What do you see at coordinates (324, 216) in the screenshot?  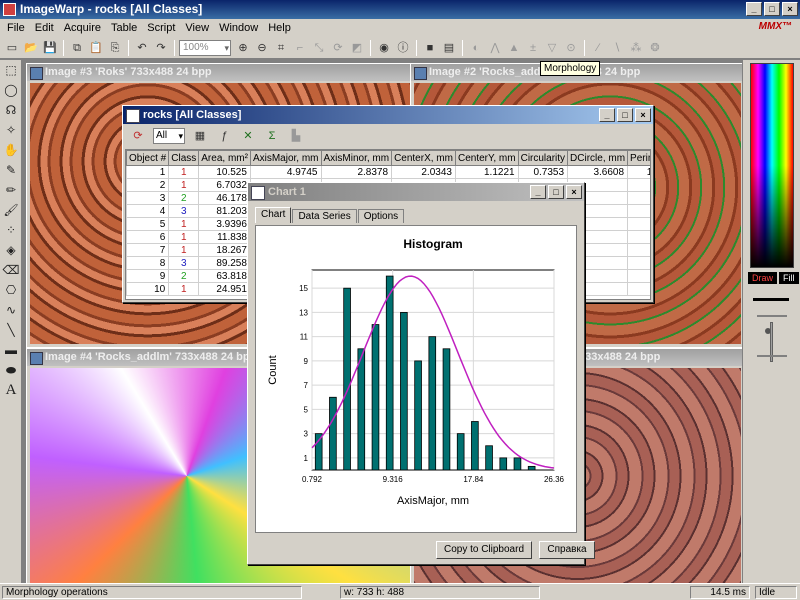 I see `tab-data-series: Data Series` at bounding box center [324, 216].